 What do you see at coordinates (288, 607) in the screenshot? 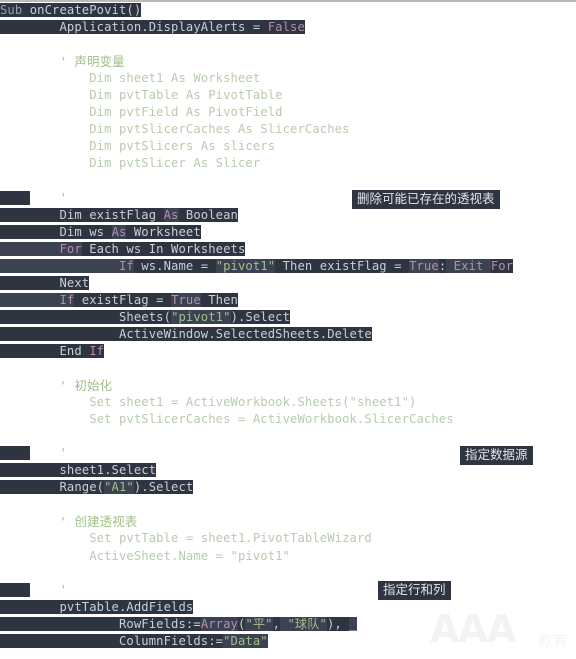
I see `code-line: pvtTable.AddFields` at bounding box center [288, 607].